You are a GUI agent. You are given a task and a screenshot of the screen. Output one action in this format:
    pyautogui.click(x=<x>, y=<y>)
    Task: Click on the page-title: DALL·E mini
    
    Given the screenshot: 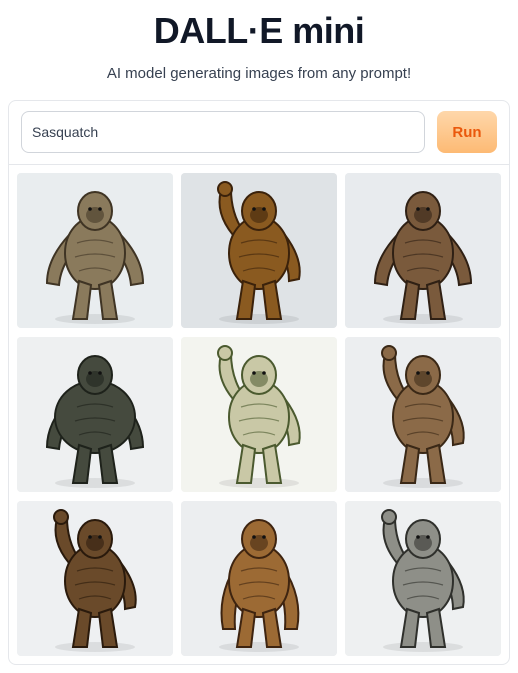 What is the action you would take?
    pyautogui.click(x=259, y=30)
    